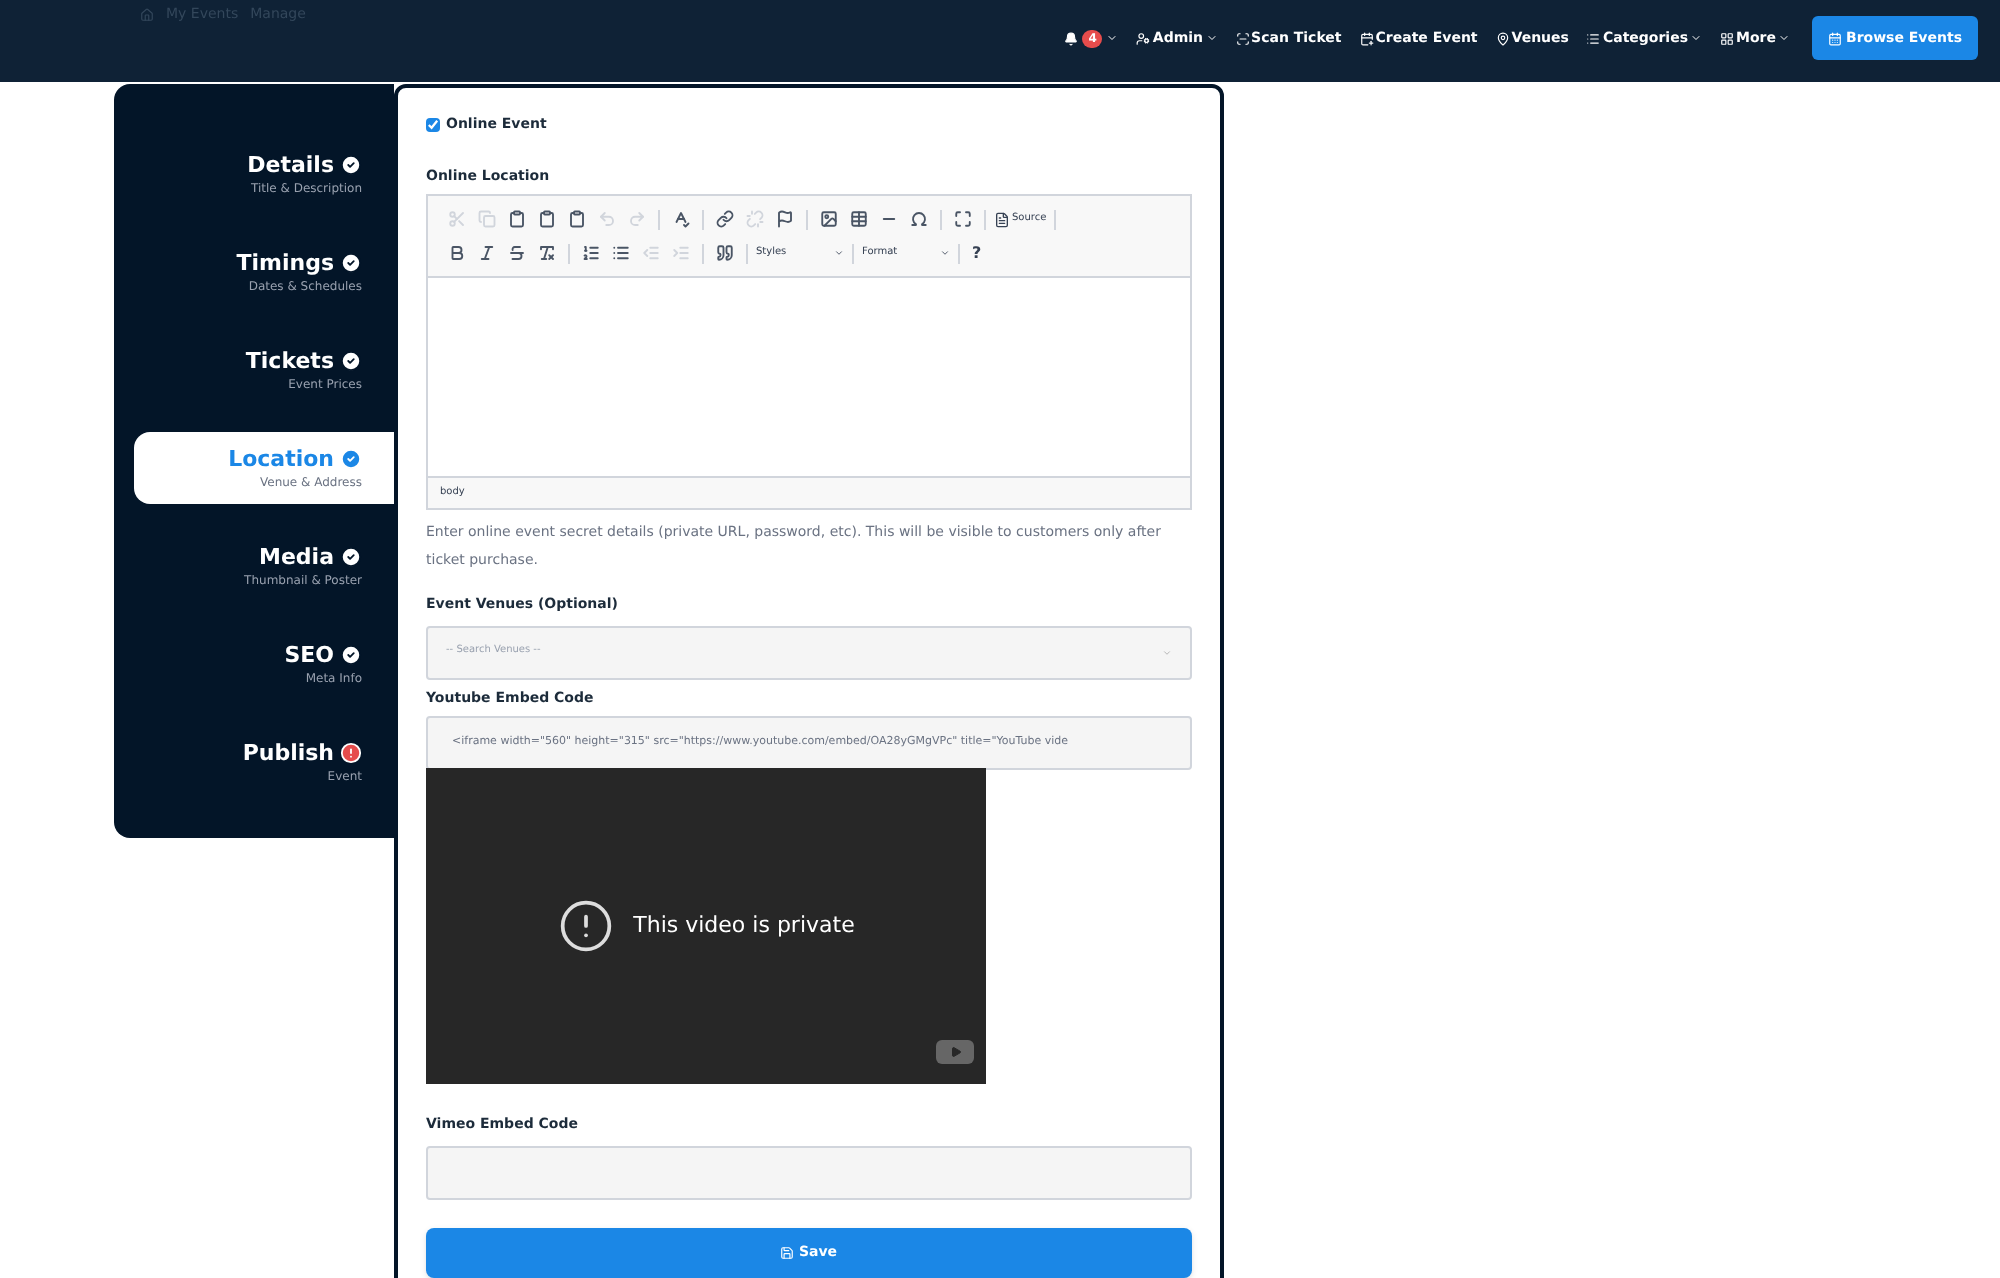 This screenshot has height=1278, width=2000. I want to click on step-title: Timings, so click(285, 263).